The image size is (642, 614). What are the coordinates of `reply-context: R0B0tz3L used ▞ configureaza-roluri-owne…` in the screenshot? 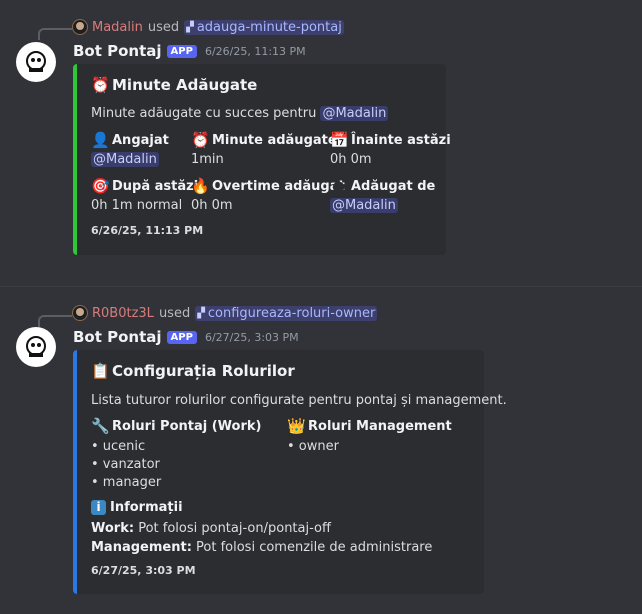 It's located at (225, 313).